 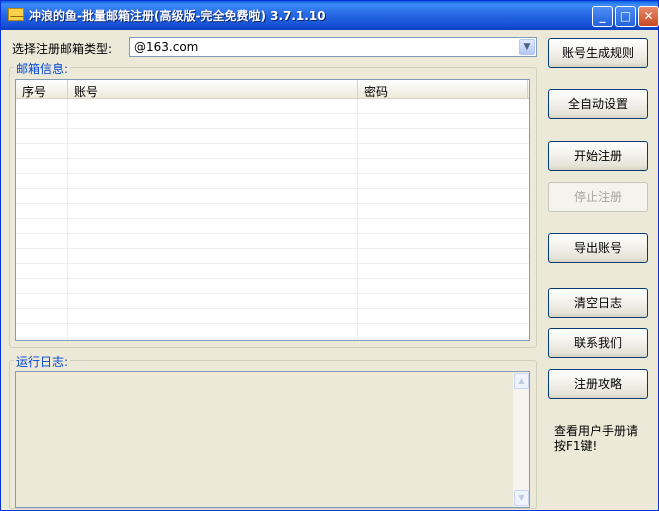 I want to click on register-guide-button: 注册攻略, so click(x=598, y=384).